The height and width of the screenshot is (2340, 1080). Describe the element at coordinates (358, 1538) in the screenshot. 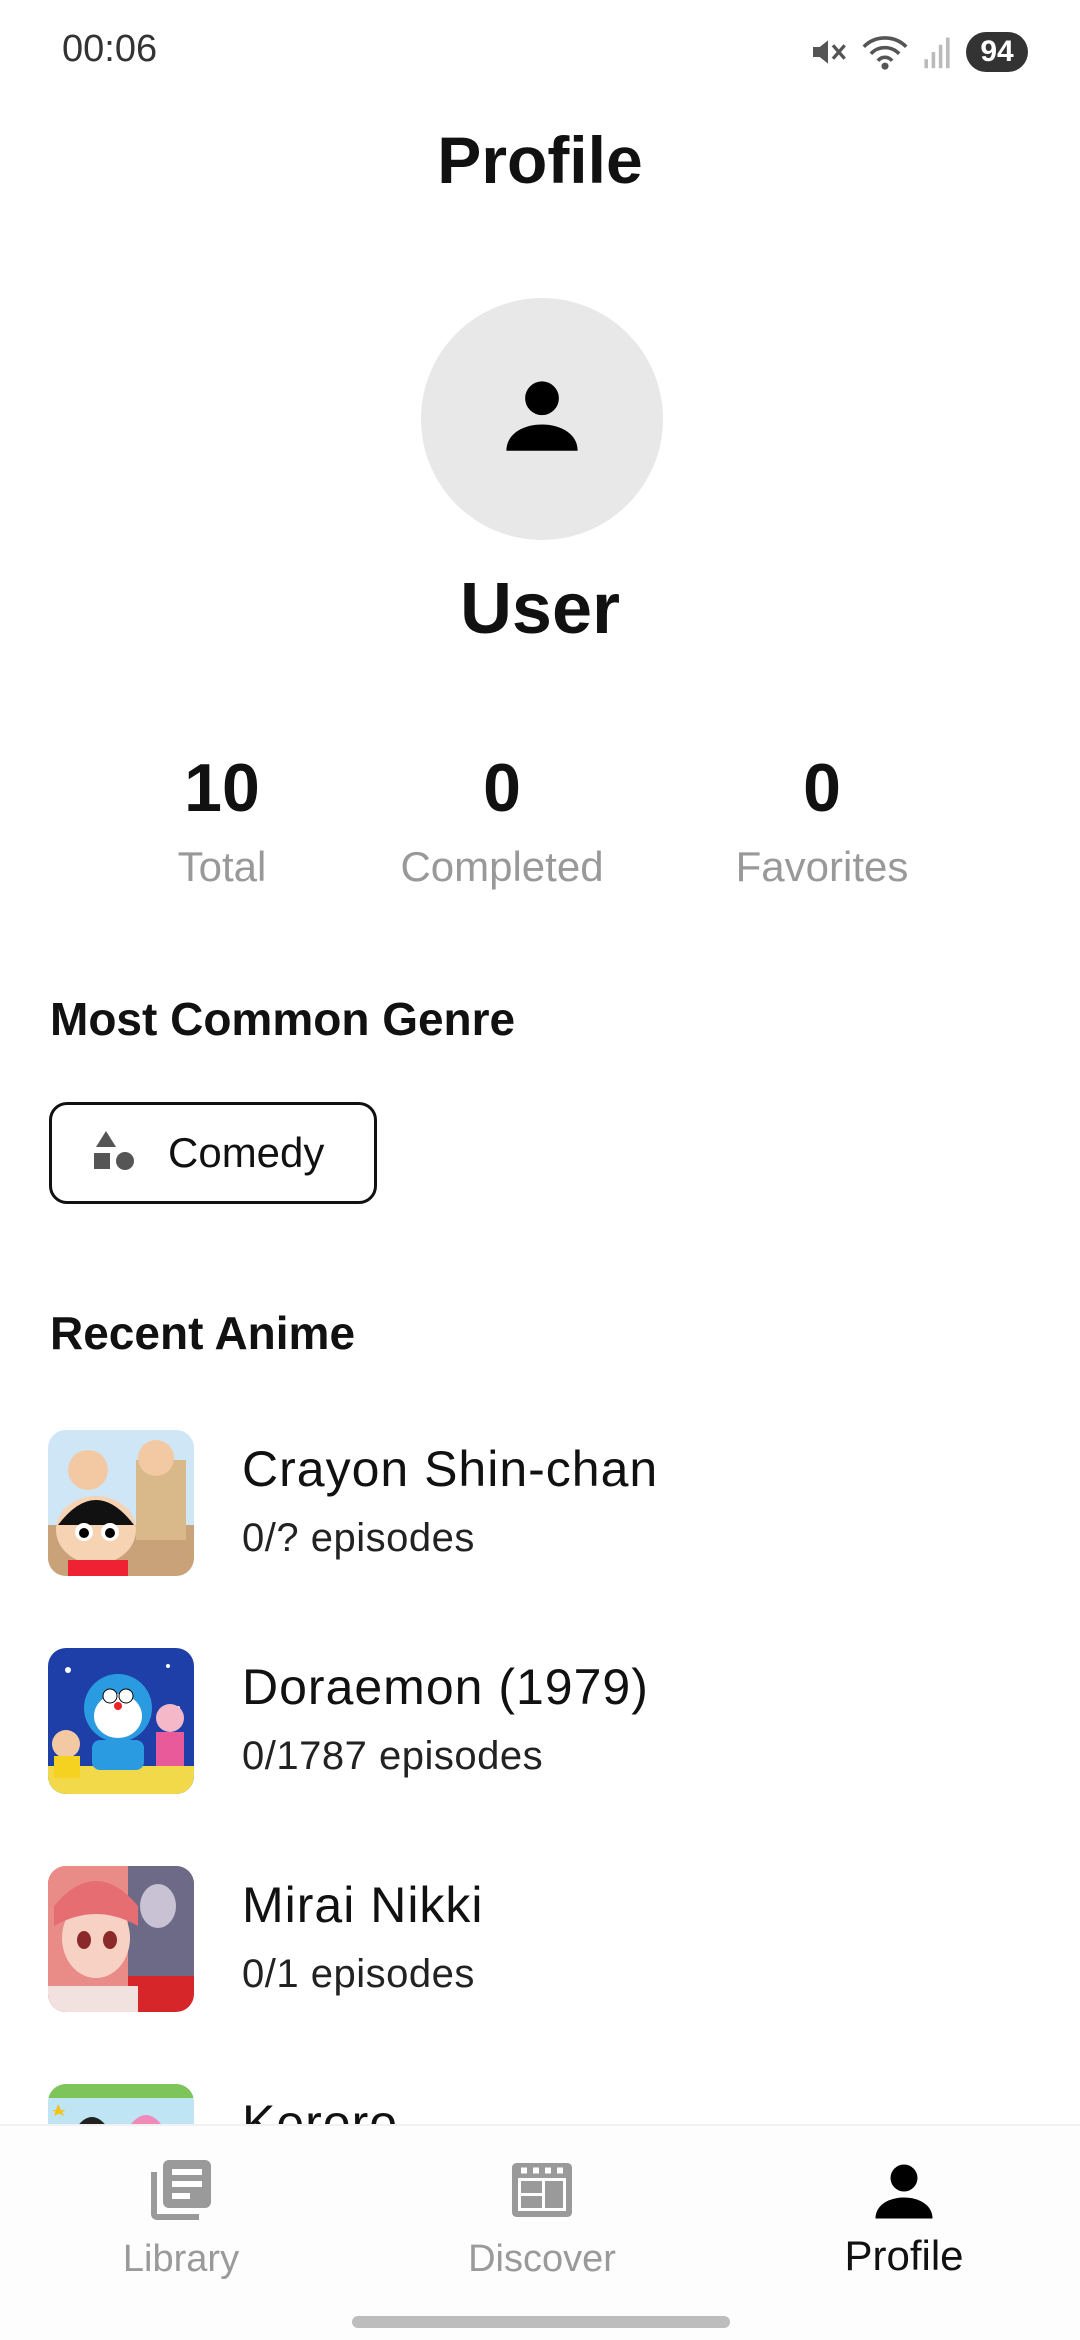

I see `anime-episodes: 0/? episodes` at that location.